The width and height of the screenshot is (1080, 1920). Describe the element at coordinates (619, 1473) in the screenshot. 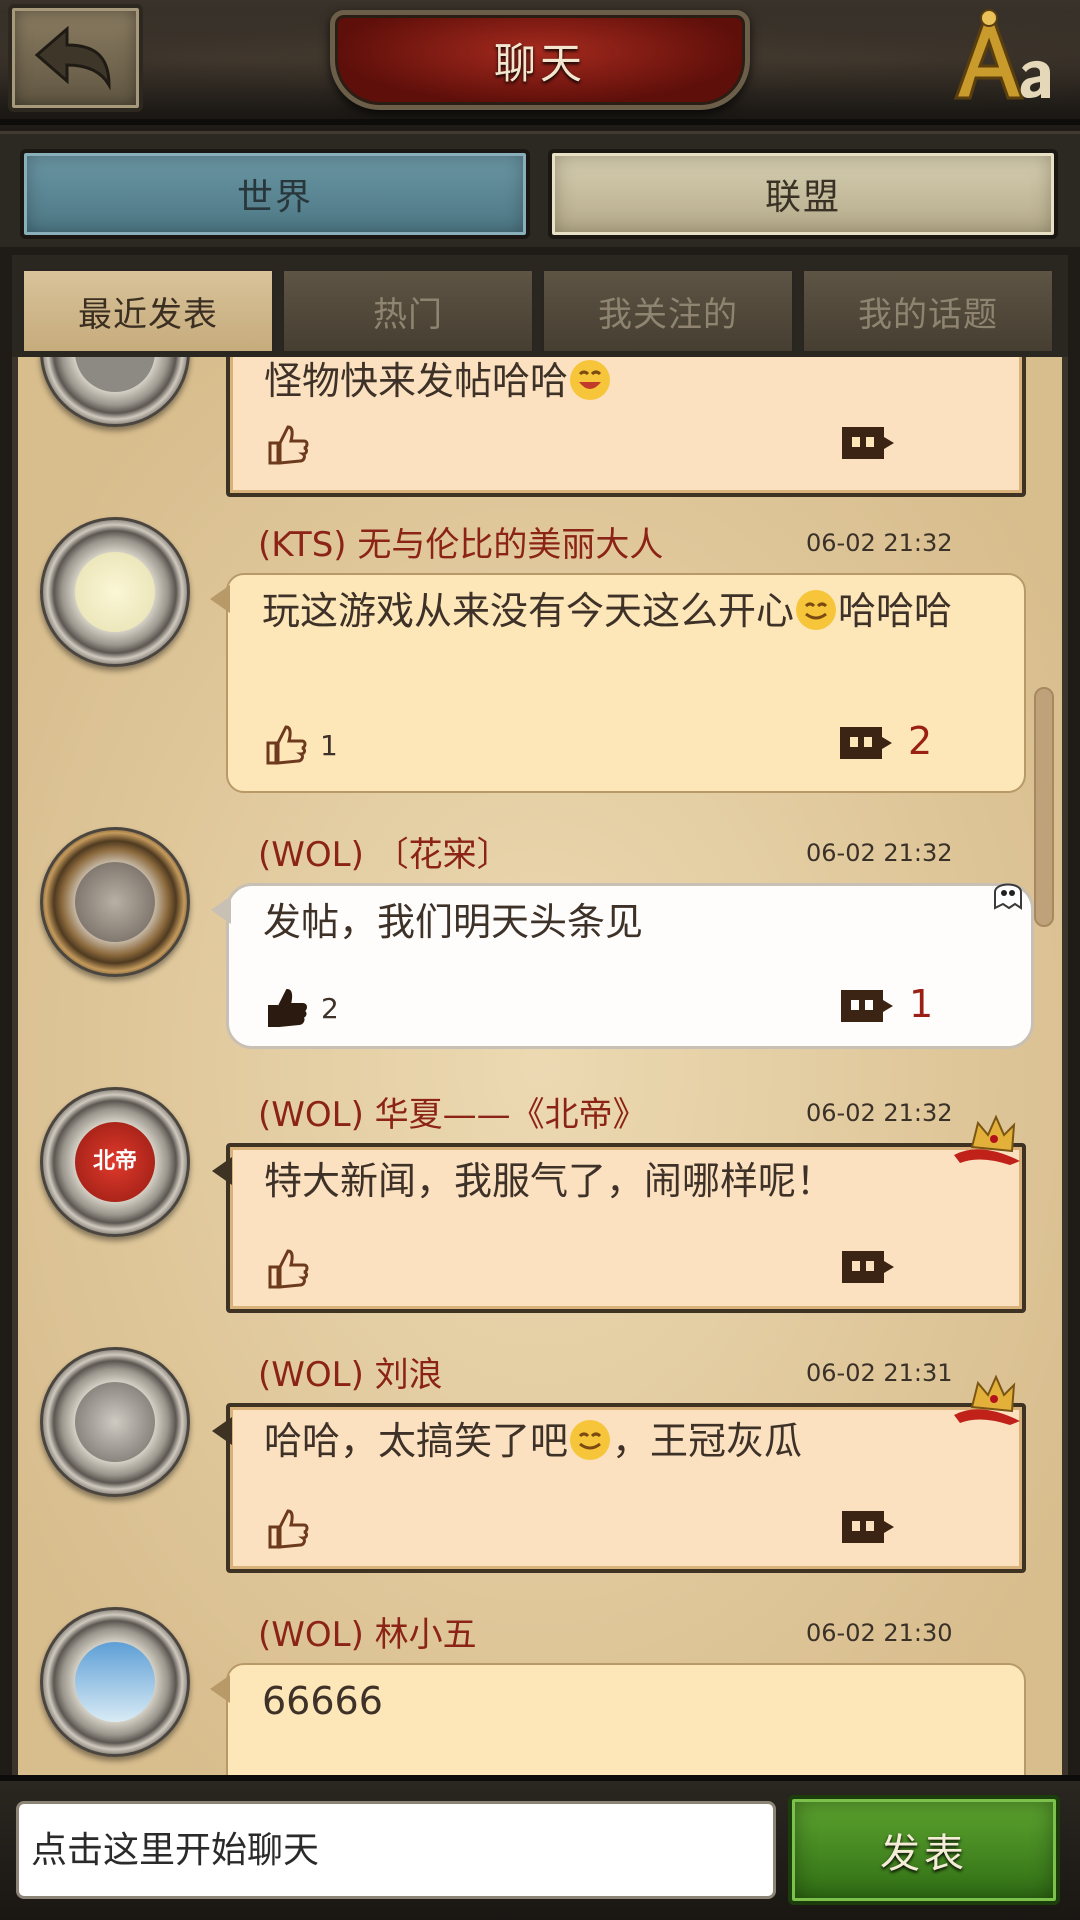

I see `message-bubble: 哈哈，太搞笑了吧 ，王冠灰瓜` at that location.